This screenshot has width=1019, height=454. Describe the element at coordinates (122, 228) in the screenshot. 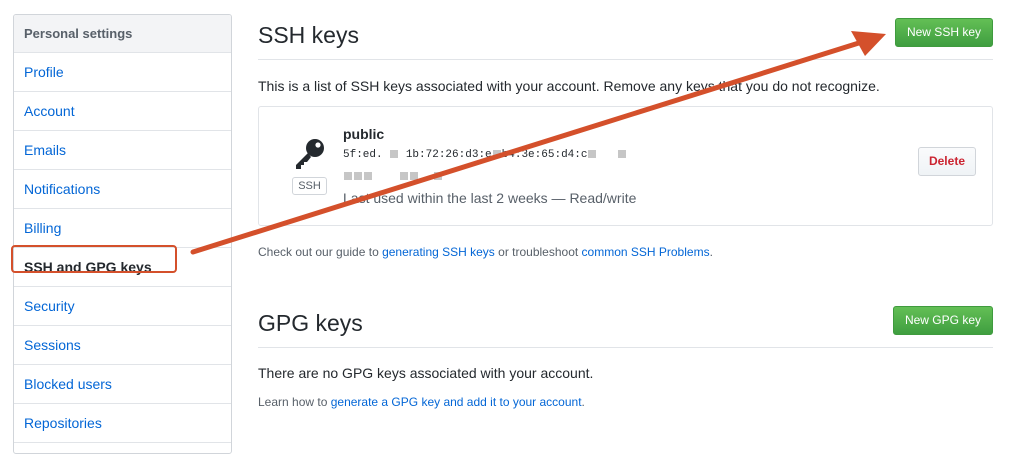

I see `sidebar-item-billing: Billing` at that location.